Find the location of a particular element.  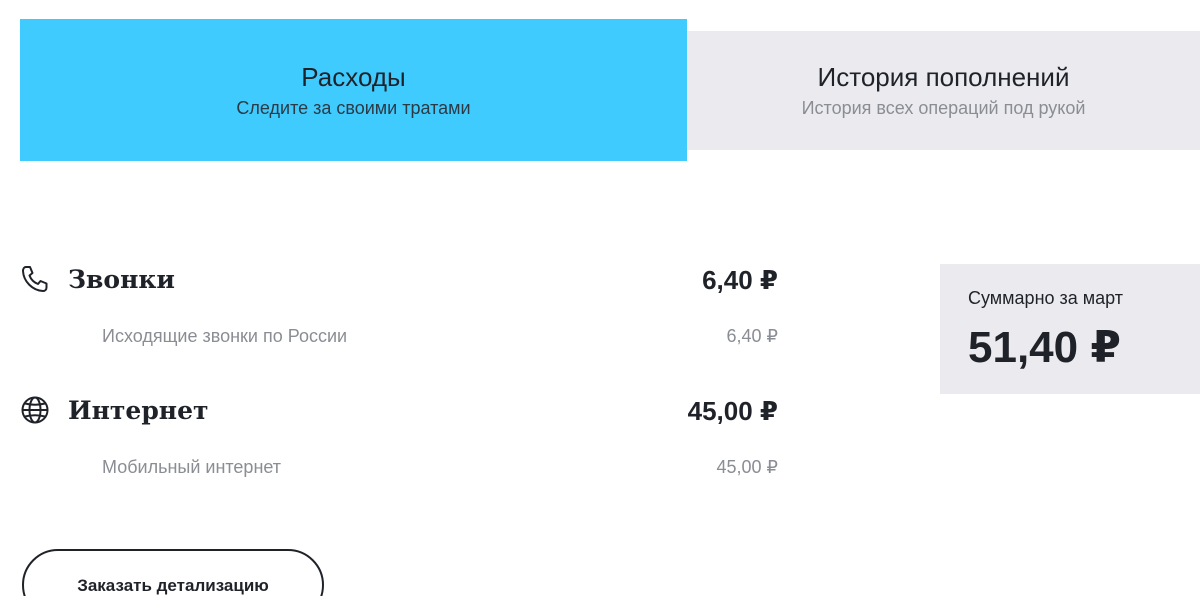

summary-label: Суммарно за март is located at coordinates (1046, 298).